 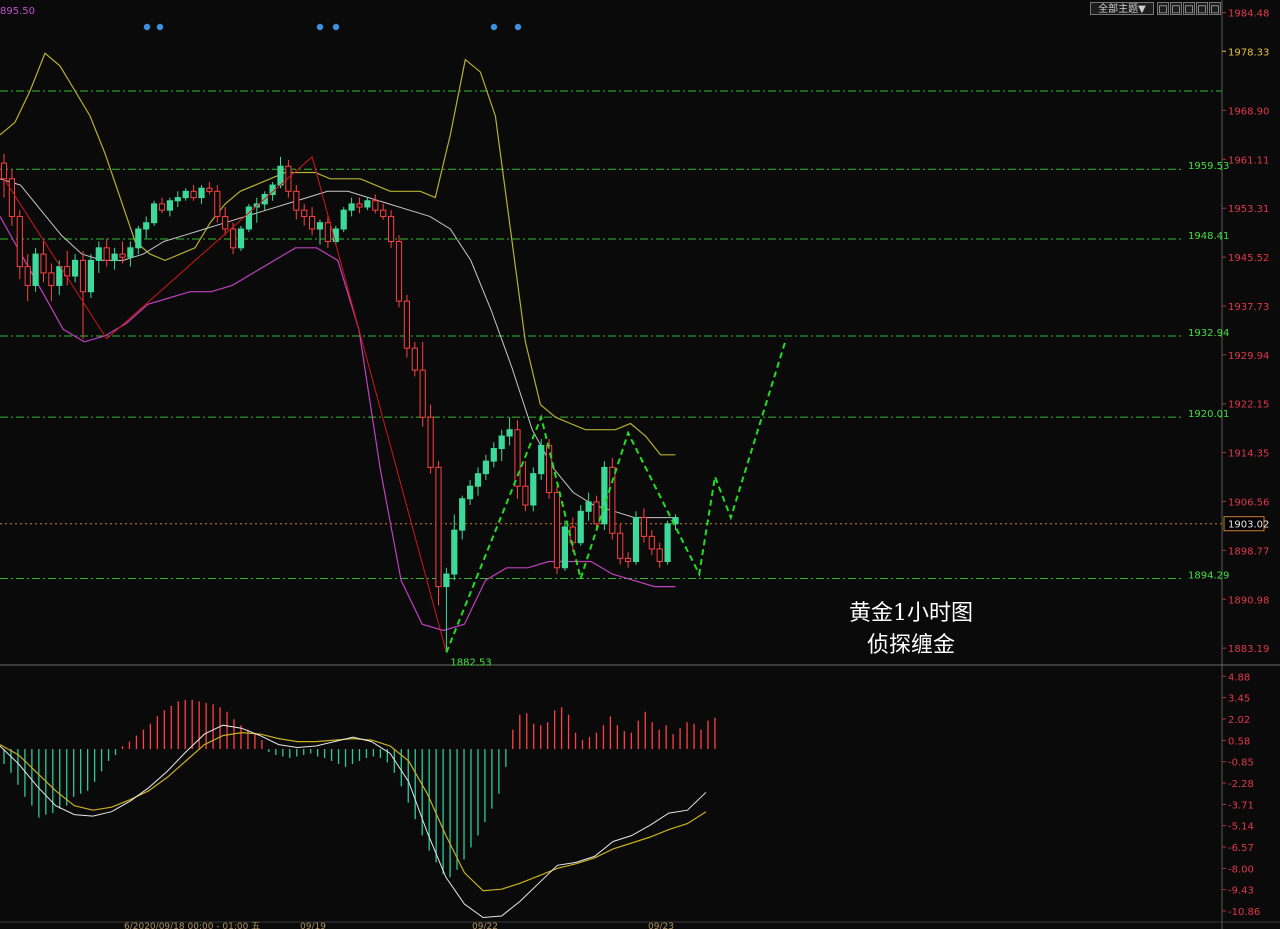 I want to click on level-label: 1894.29, so click(x=1208, y=575).